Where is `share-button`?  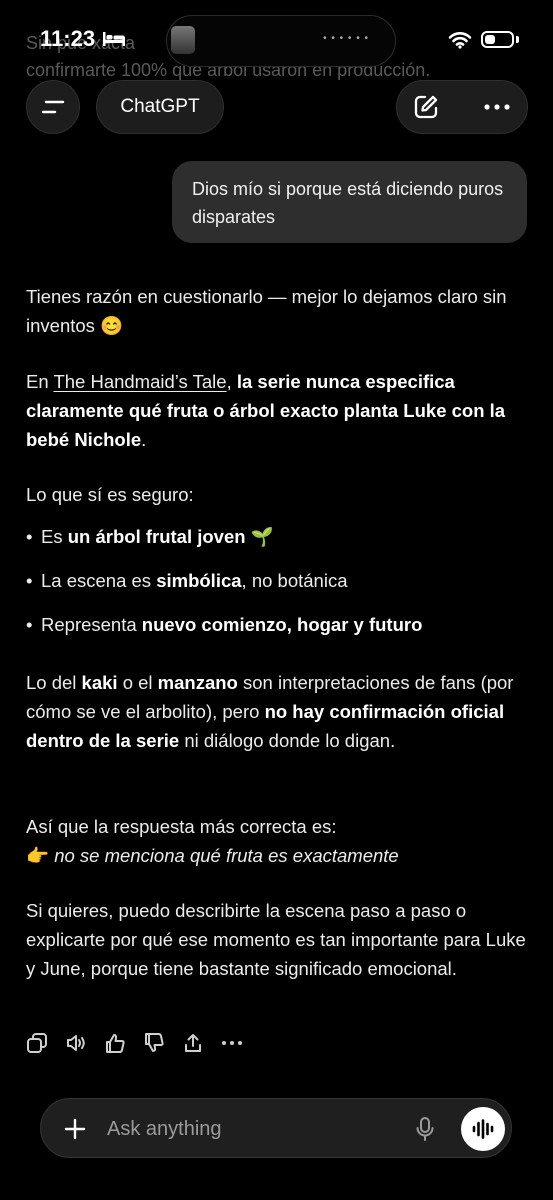 share-button is located at coordinates (193, 1043).